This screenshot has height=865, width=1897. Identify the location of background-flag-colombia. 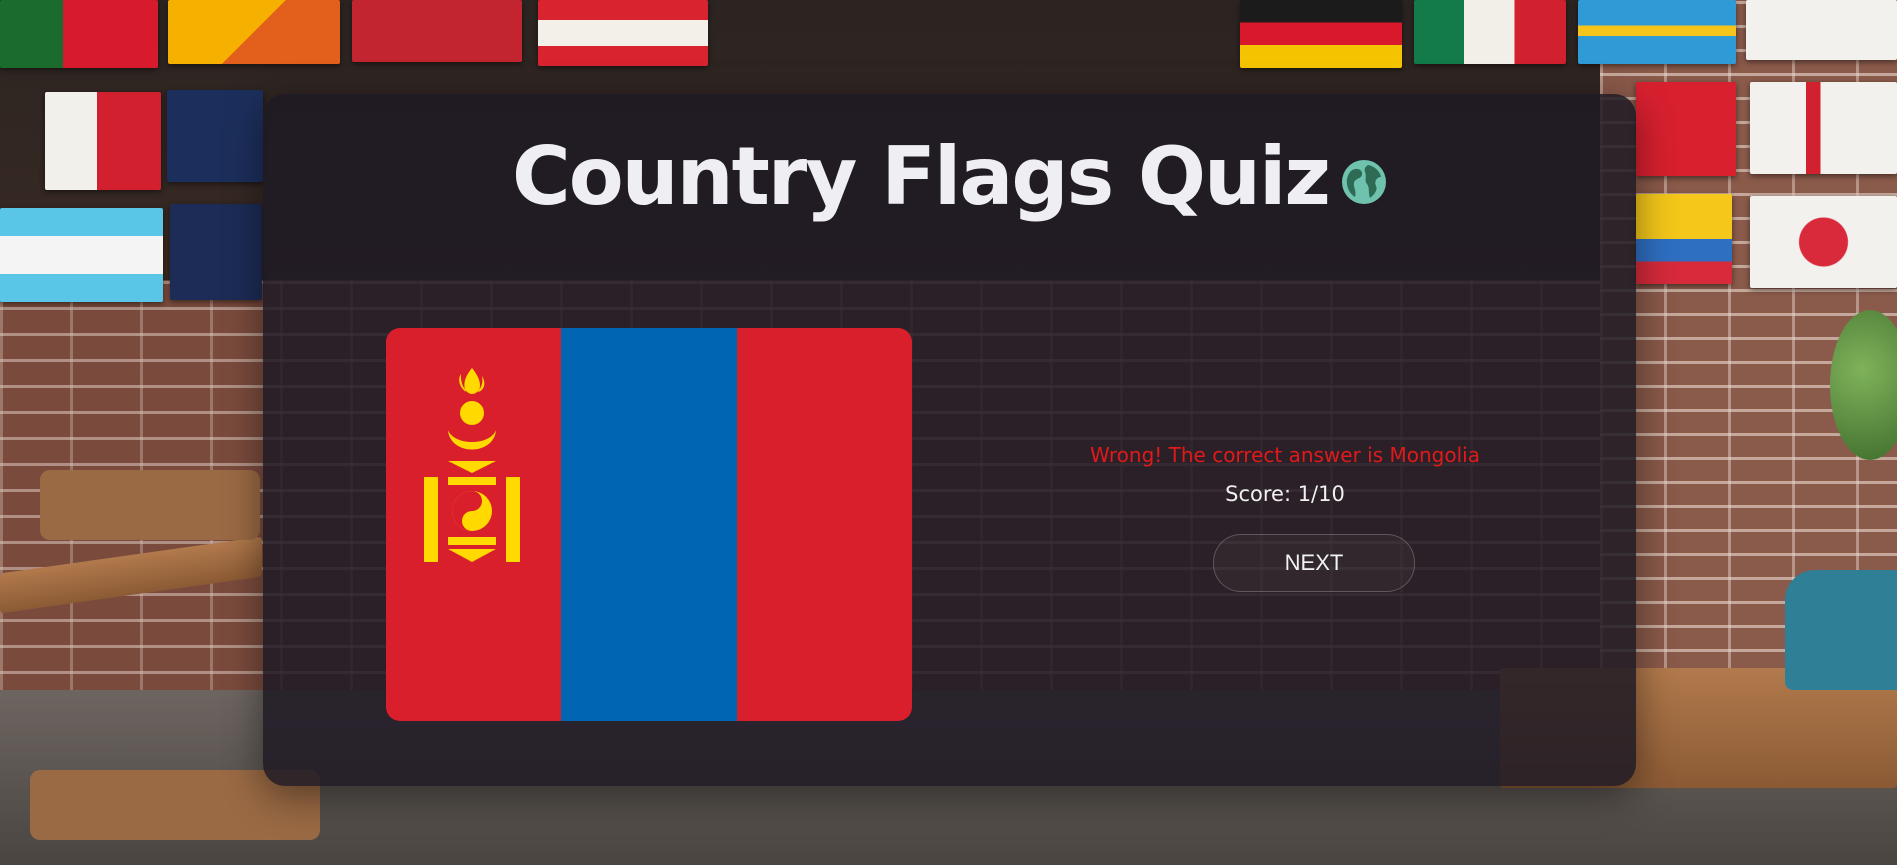
(1684, 239).